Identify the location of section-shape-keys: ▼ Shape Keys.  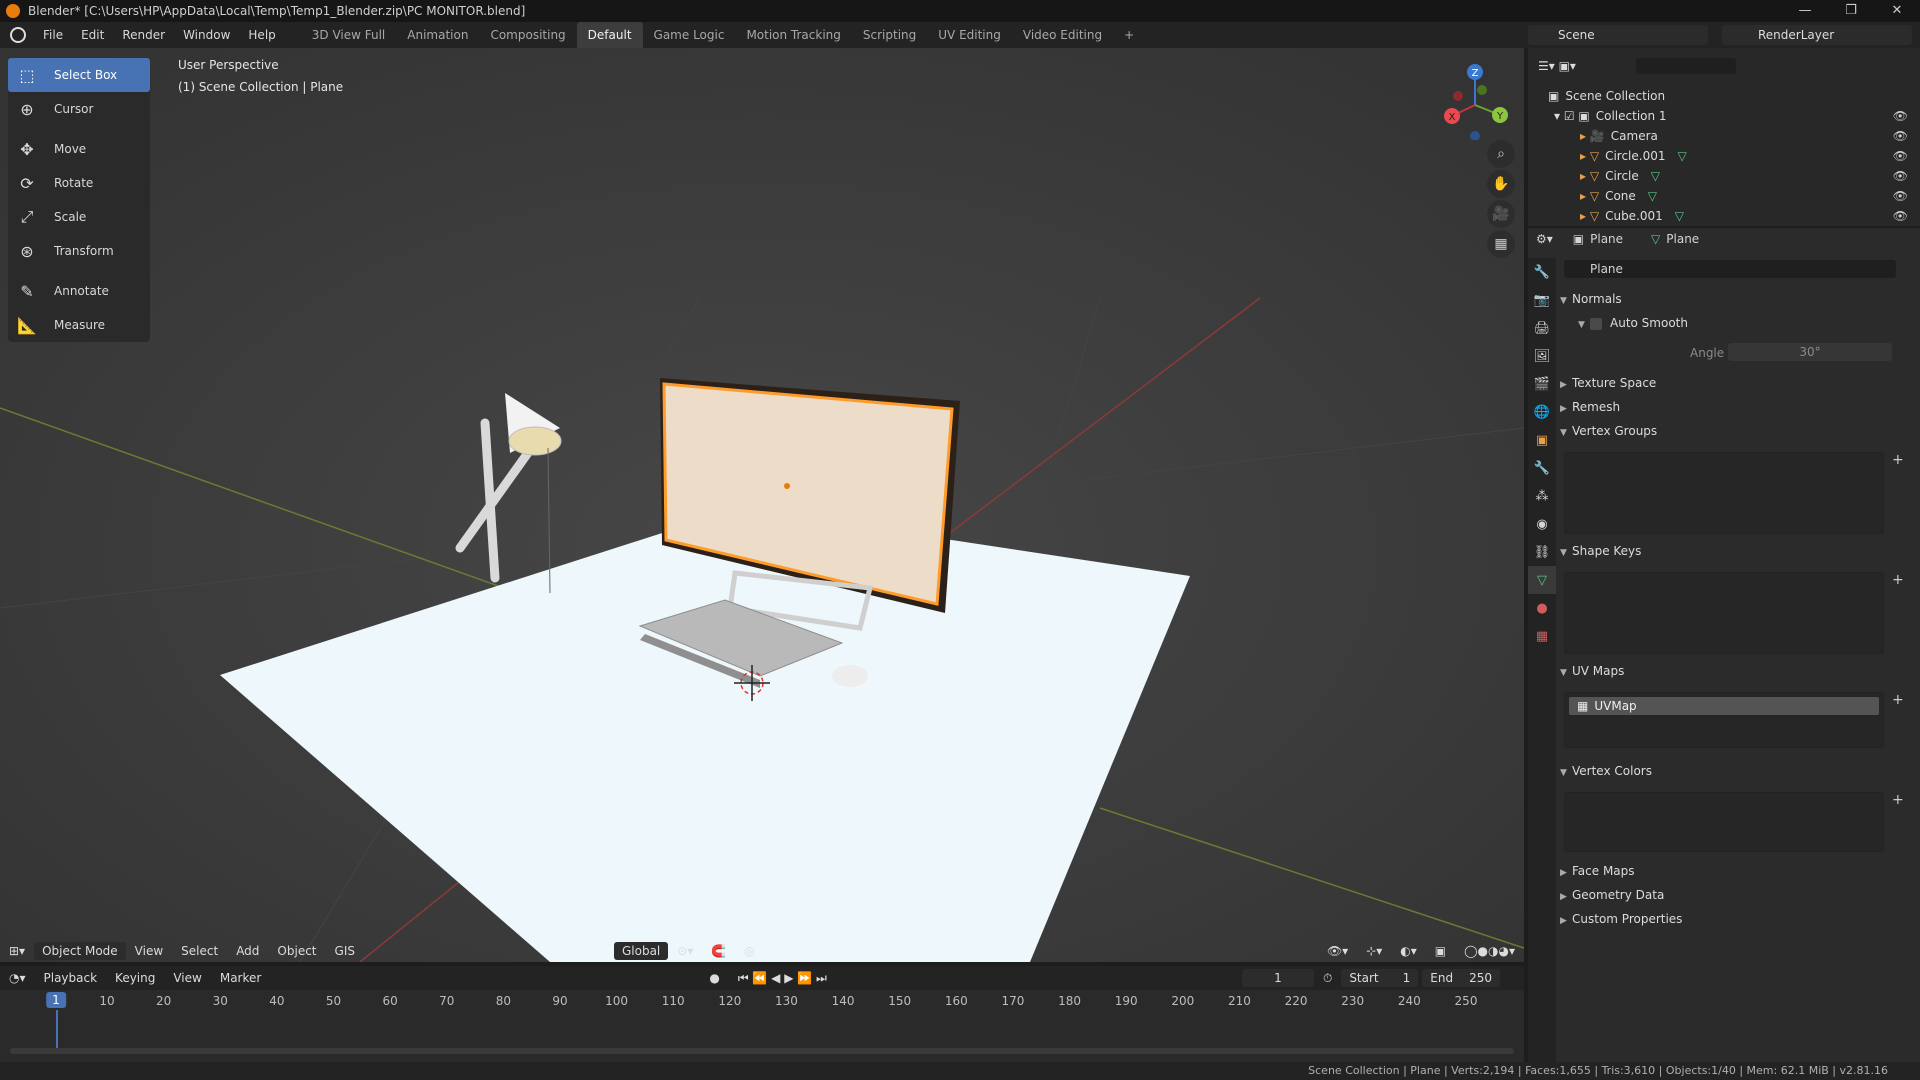
(1600, 551).